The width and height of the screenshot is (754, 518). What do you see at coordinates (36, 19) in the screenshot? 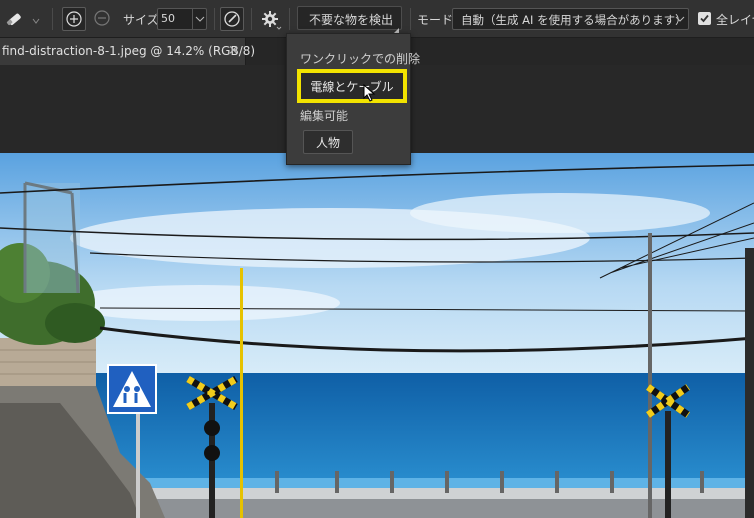
I see `tool-dropdown-arrow-icon` at bounding box center [36, 19].